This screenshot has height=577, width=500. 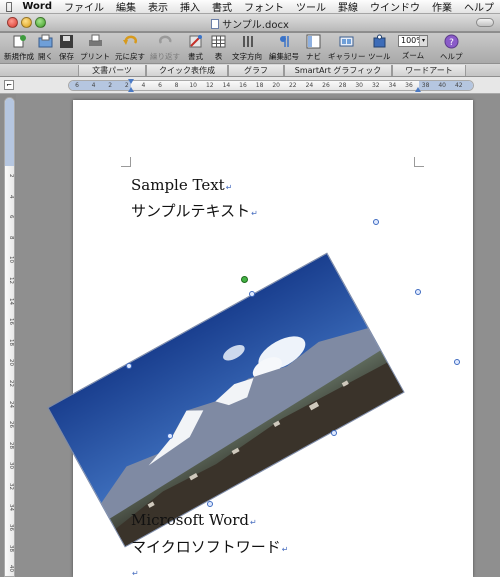 I want to click on undo-icon, so click(x=129, y=40).